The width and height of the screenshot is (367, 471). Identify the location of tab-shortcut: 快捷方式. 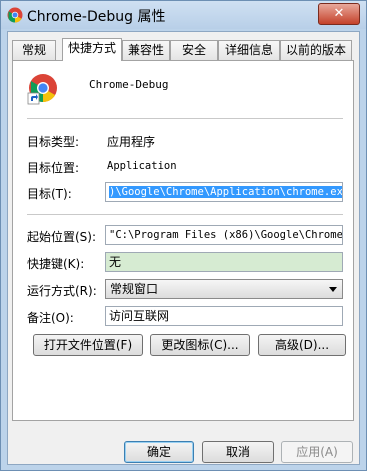
(92, 49).